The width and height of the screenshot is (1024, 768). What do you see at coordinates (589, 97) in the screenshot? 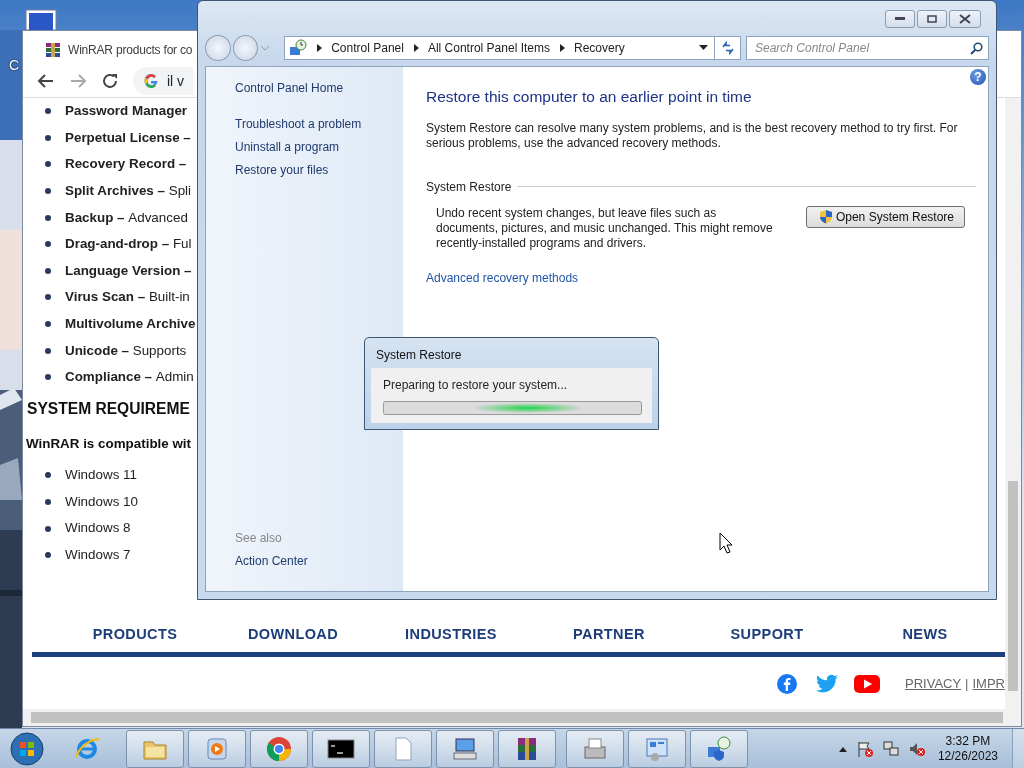
I see `page-heading: Restore this computer to an earlier point in time` at bounding box center [589, 97].